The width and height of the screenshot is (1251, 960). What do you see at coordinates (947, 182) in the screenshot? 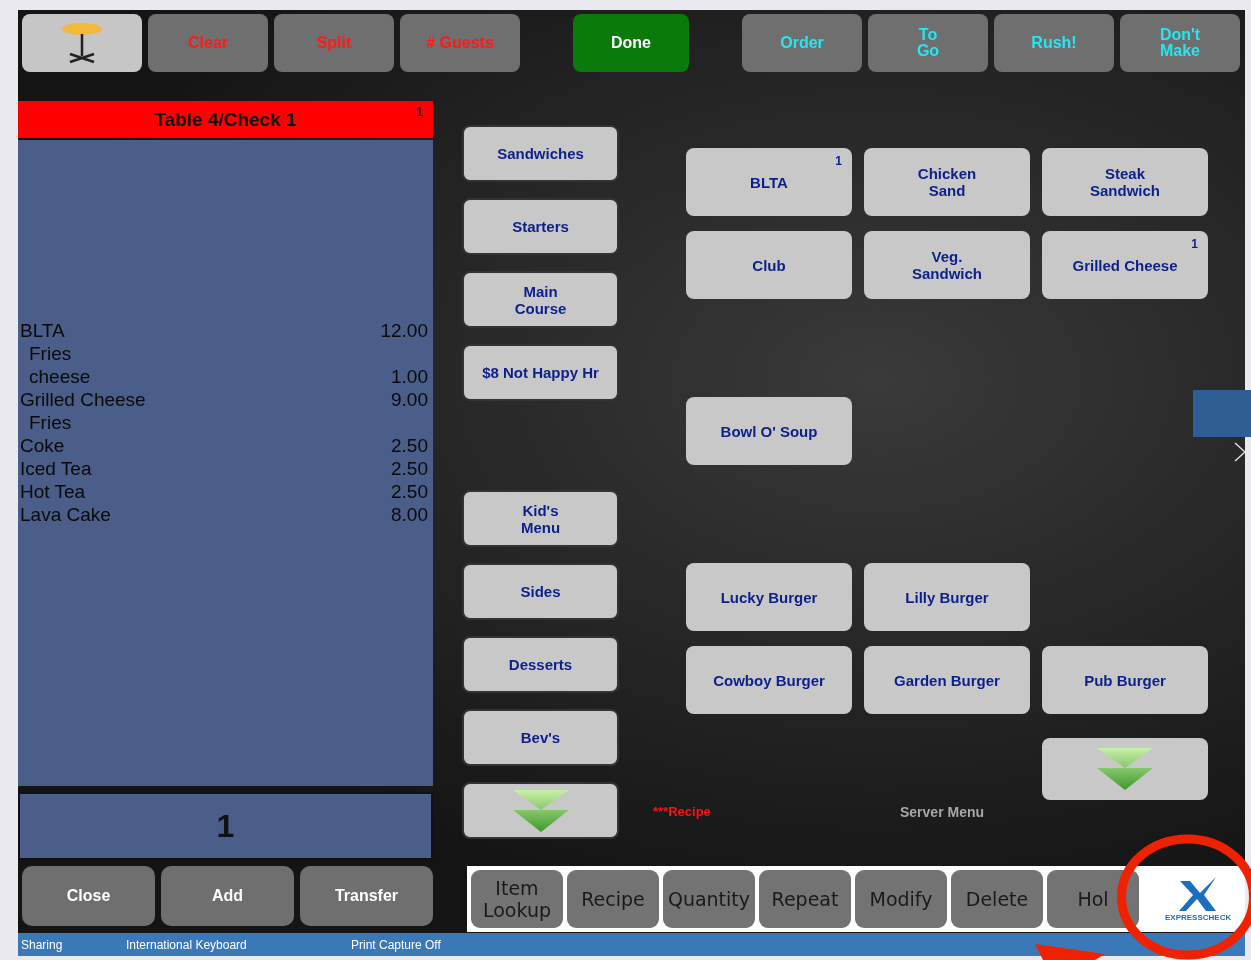
I see `menu-item-button: Chicken Sand` at bounding box center [947, 182].